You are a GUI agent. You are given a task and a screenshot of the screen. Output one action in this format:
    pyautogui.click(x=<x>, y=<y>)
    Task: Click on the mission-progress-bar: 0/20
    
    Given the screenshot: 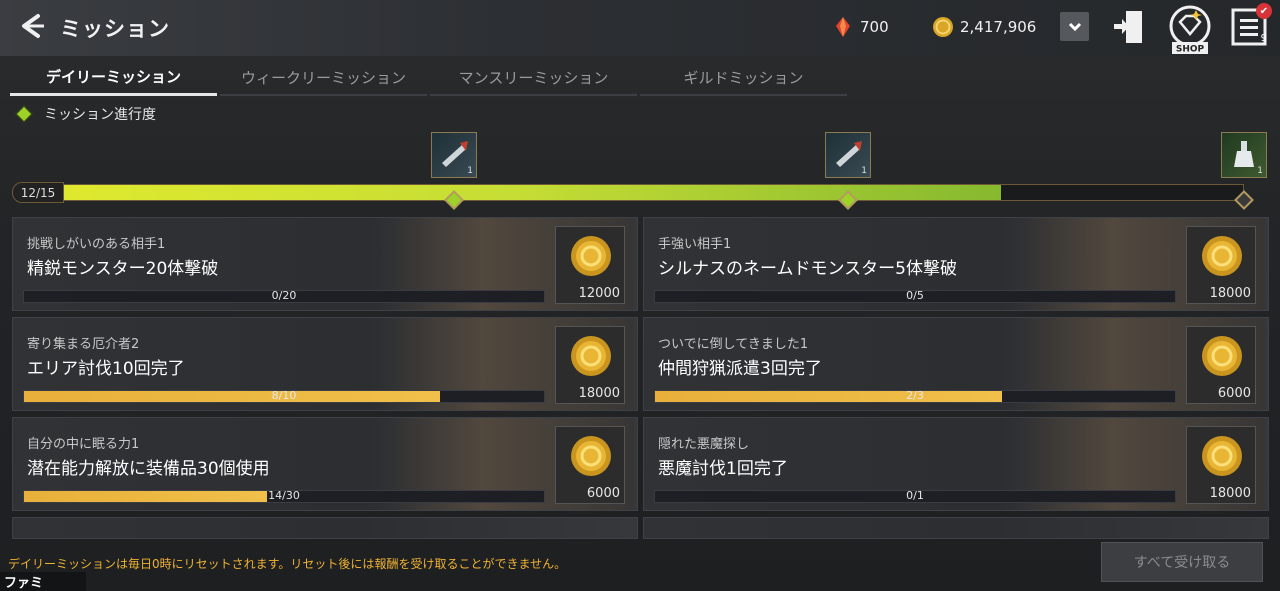 What is the action you would take?
    pyautogui.click(x=284, y=296)
    